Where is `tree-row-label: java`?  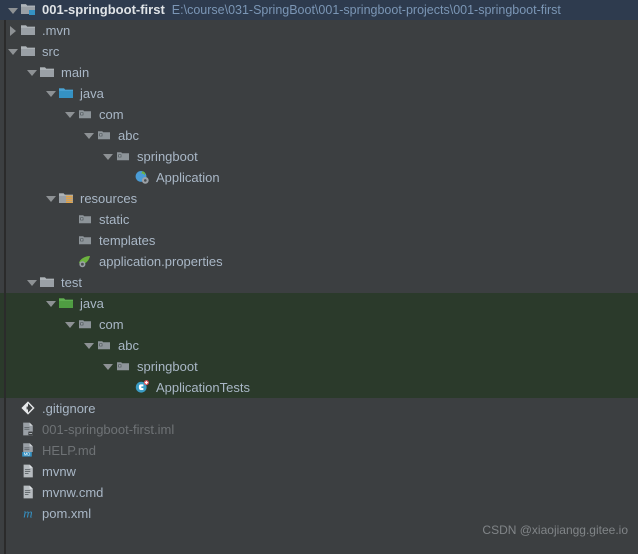
tree-row-label: java is located at coordinates (92, 303).